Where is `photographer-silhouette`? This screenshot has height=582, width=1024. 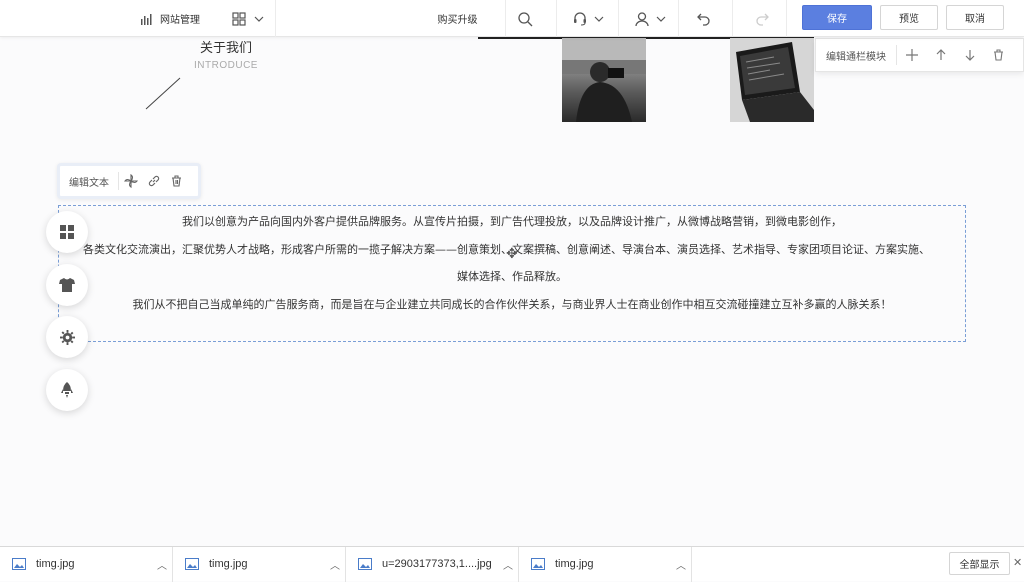 photographer-silhouette is located at coordinates (604, 80).